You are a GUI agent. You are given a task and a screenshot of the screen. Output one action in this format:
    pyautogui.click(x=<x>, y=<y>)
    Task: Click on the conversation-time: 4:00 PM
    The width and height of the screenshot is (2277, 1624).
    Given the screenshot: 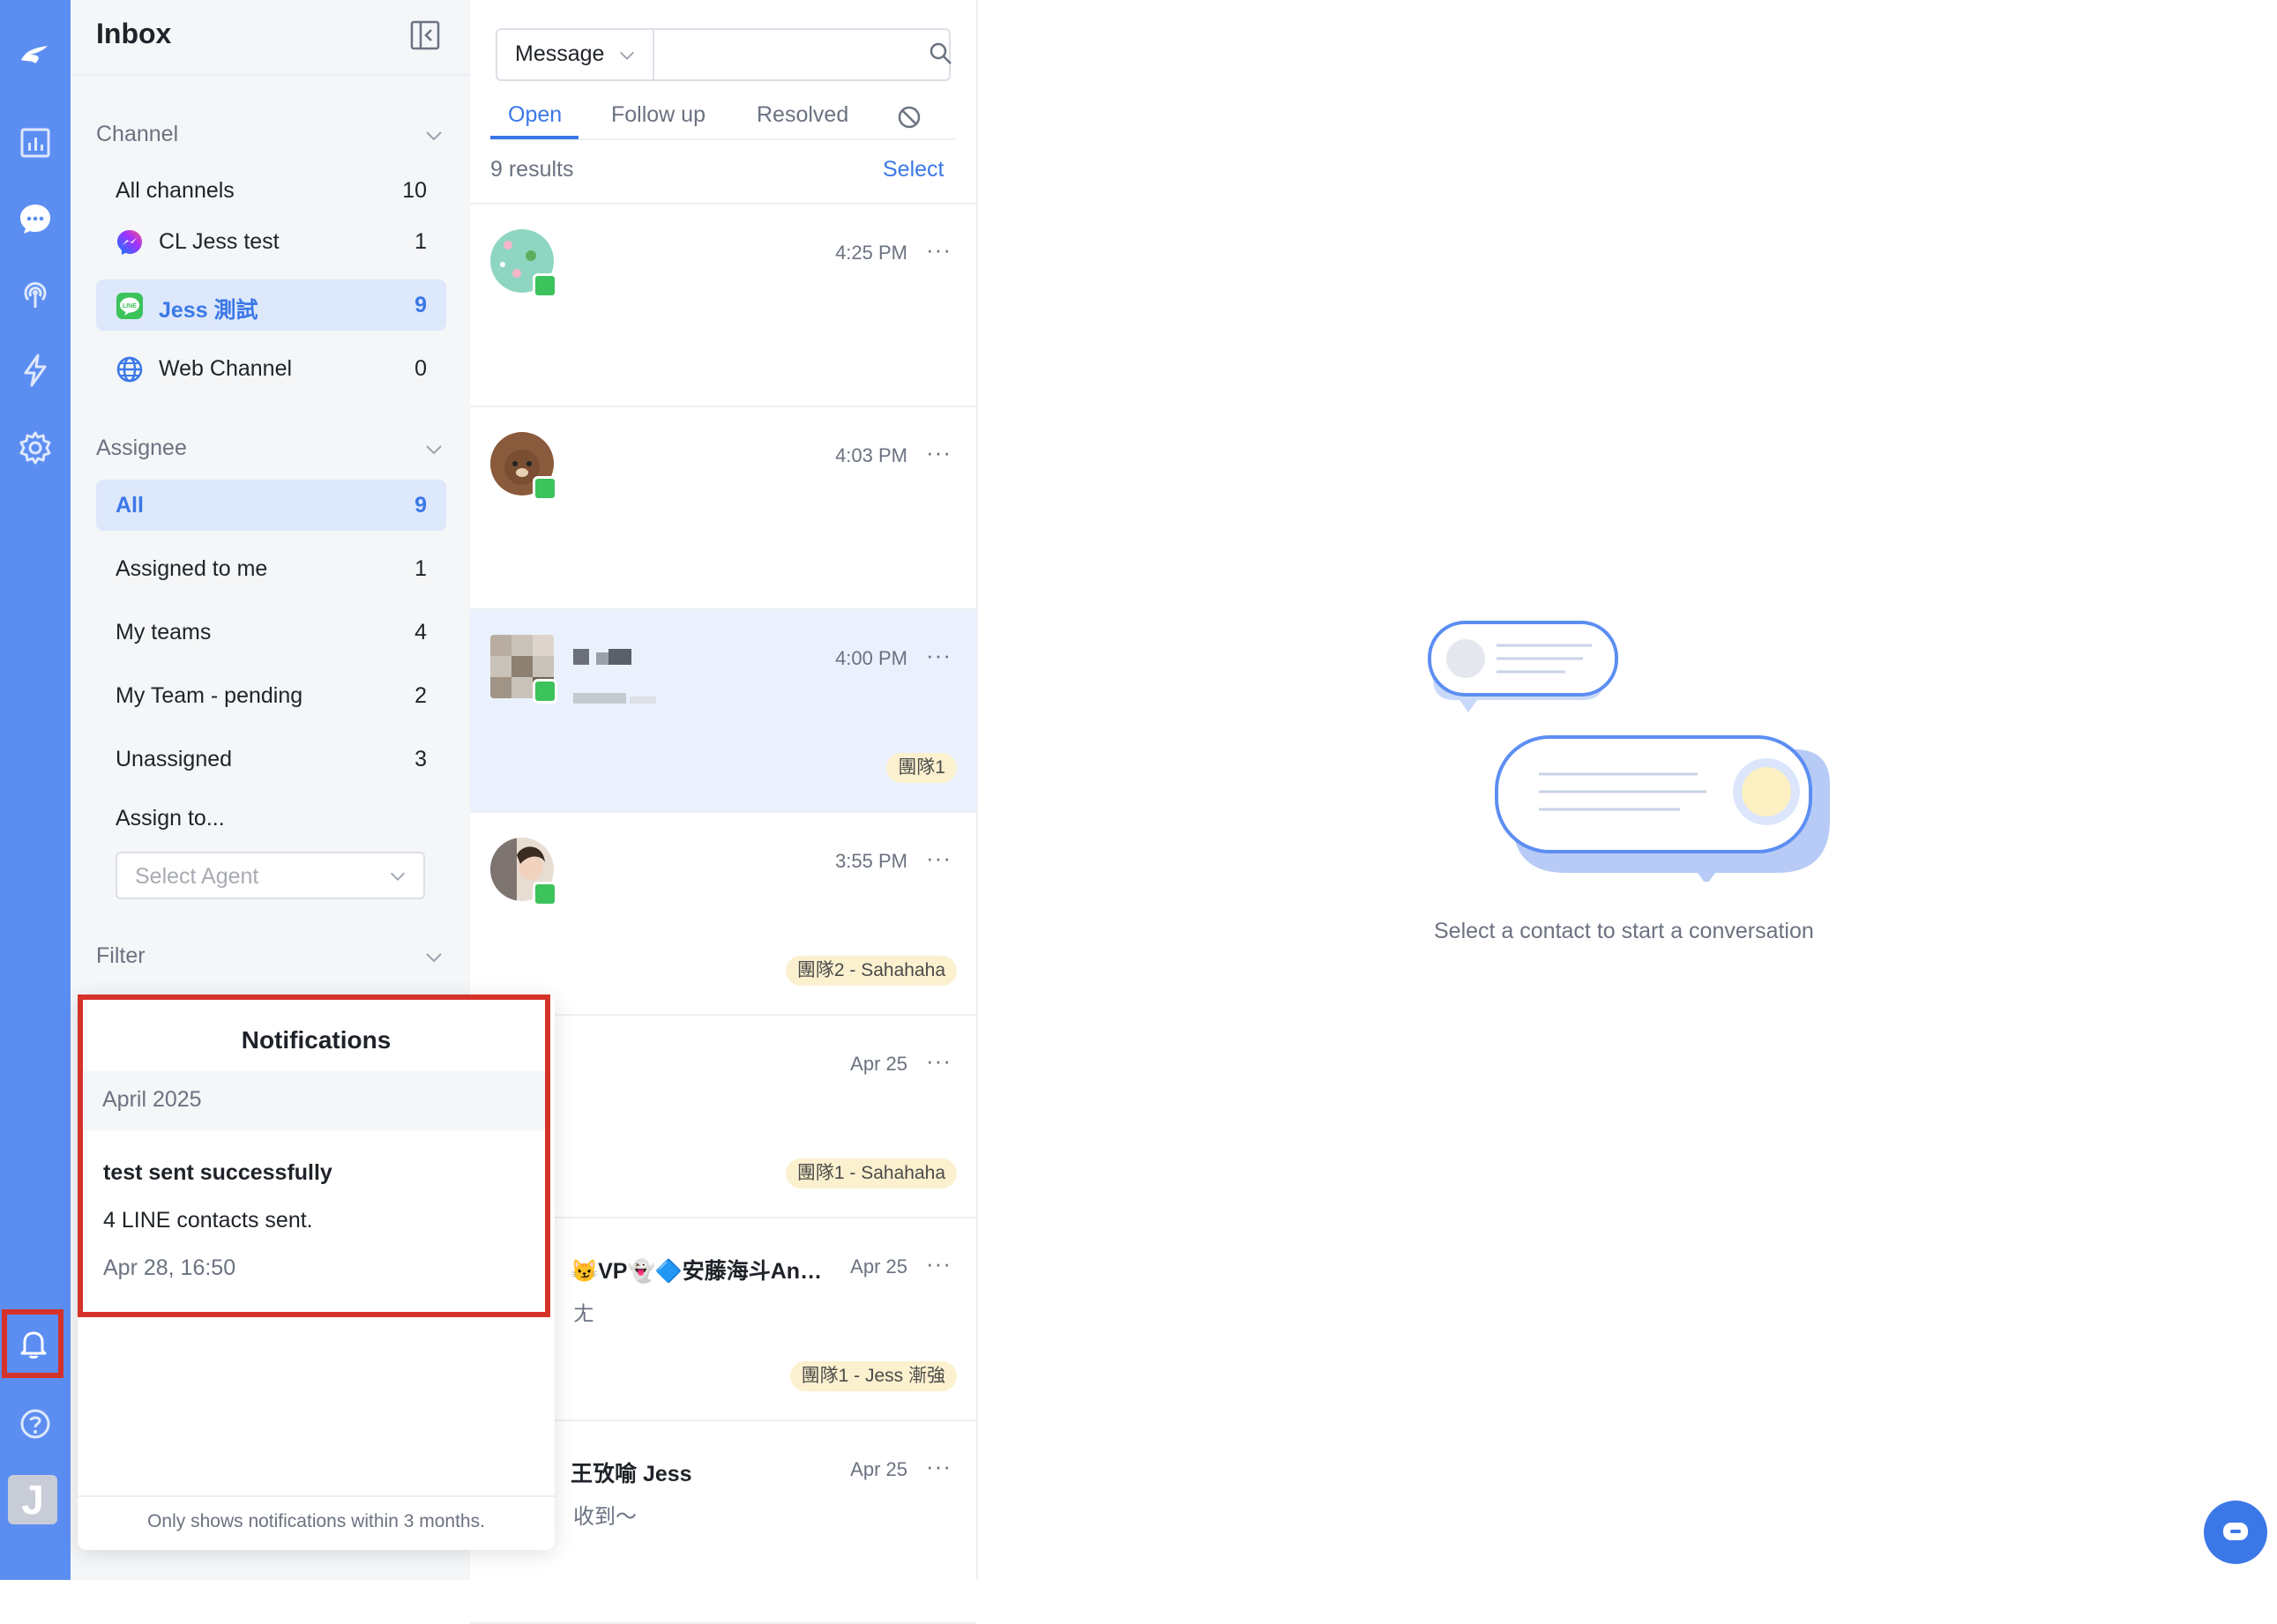 What is the action you would take?
    pyautogui.click(x=871, y=658)
    